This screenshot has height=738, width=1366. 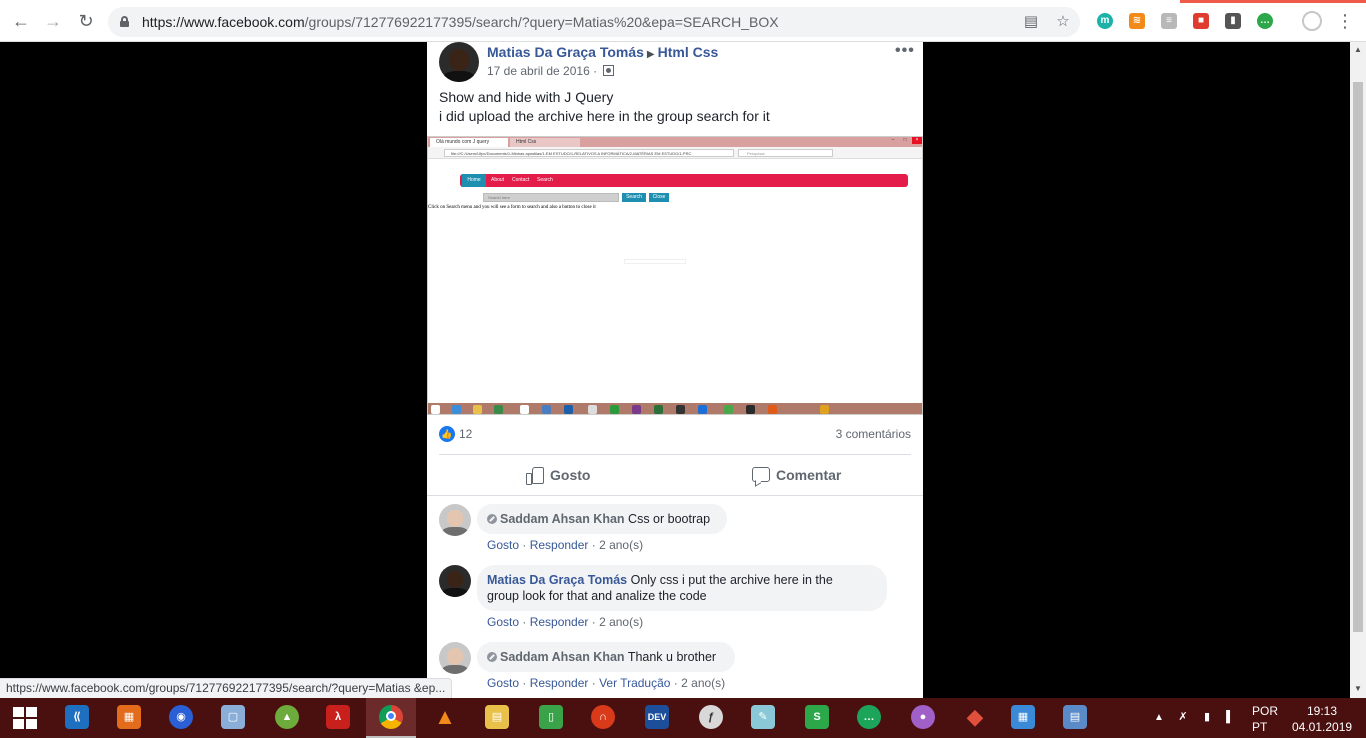 I want to click on chrome-menu-icon: ⋮, so click(x=1345, y=21).